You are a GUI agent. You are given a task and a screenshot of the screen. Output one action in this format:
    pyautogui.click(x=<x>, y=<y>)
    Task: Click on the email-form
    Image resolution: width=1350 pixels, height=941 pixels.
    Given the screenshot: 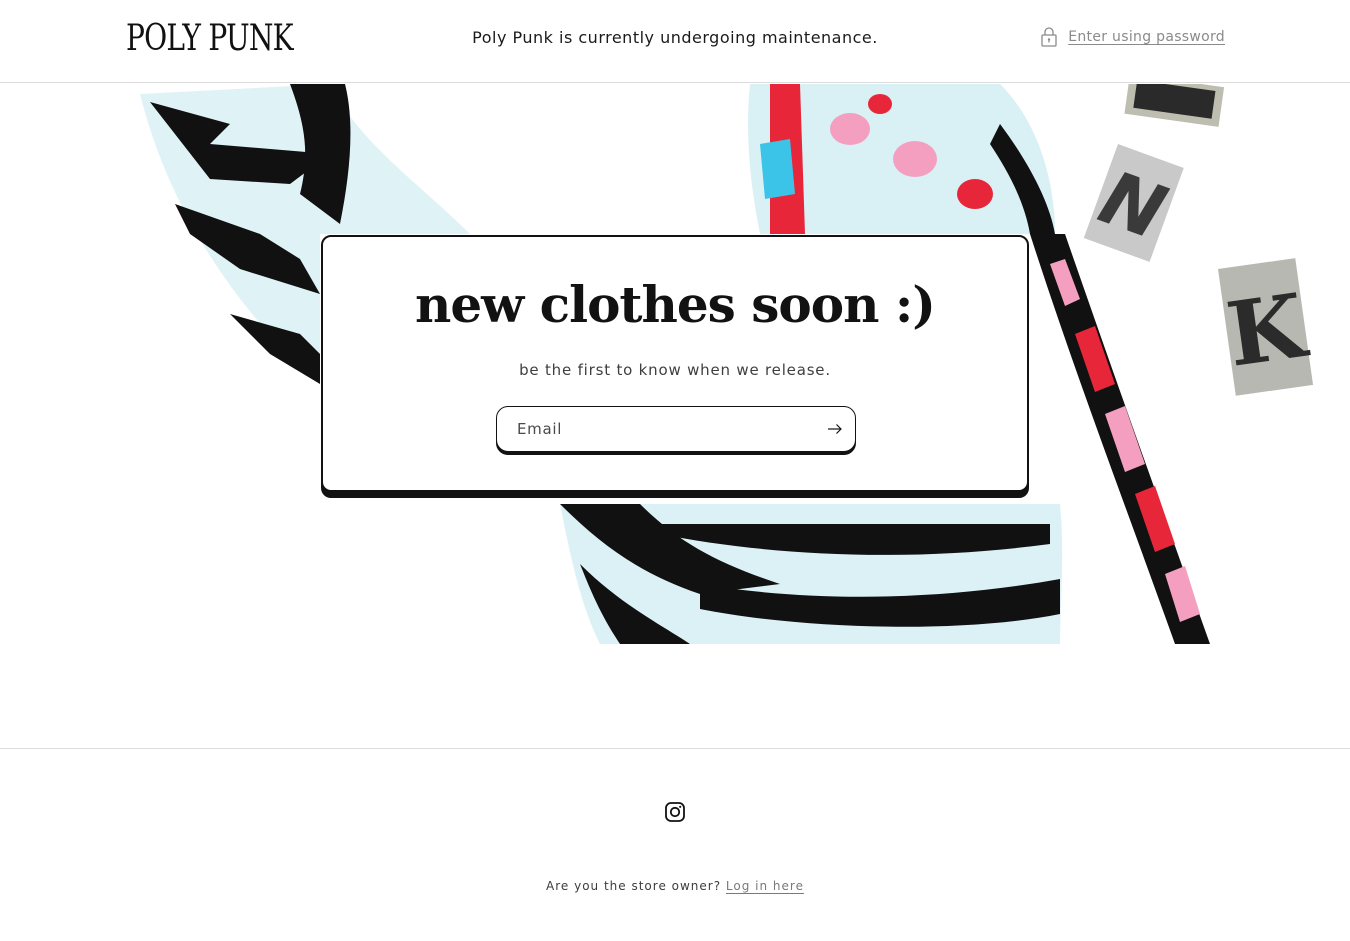 What is the action you would take?
    pyautogui.click(x=676, y=429)
    